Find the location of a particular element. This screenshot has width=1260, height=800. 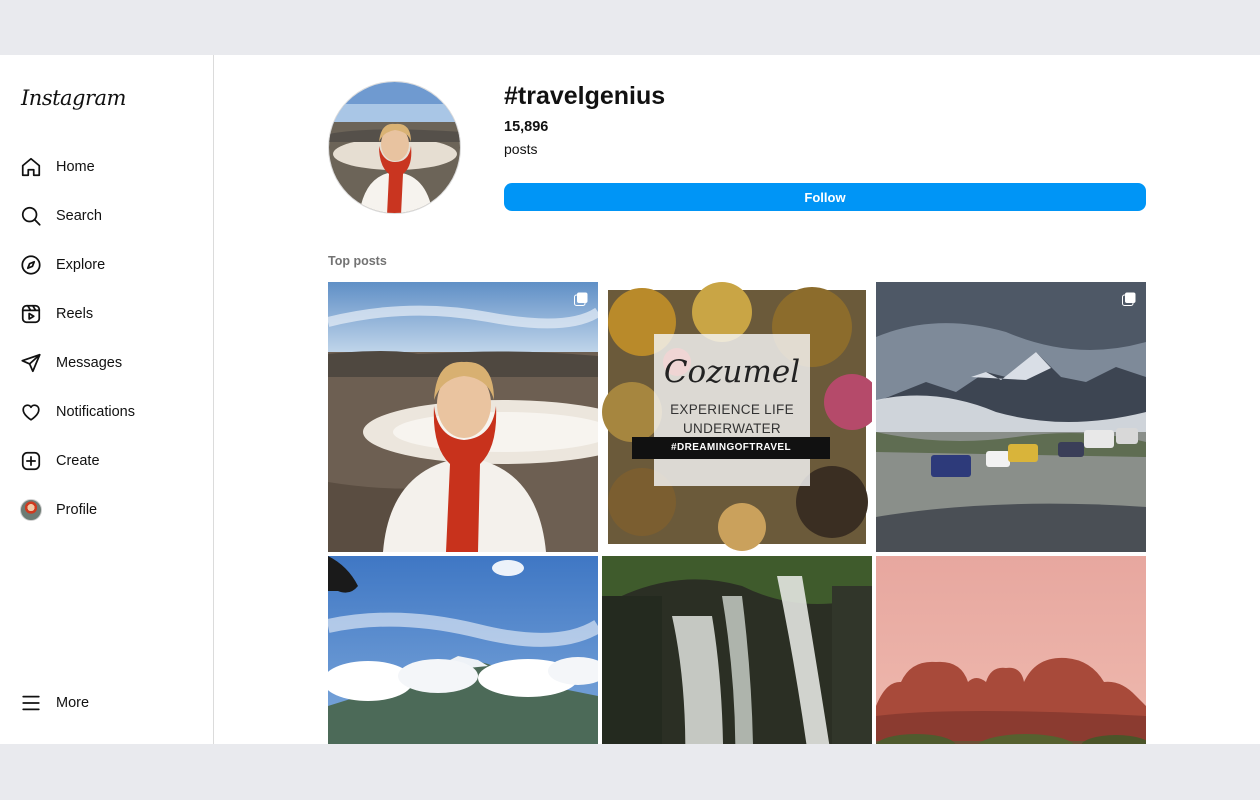

sidebar-item-reels: Reels is located at coordinates (56, 314).